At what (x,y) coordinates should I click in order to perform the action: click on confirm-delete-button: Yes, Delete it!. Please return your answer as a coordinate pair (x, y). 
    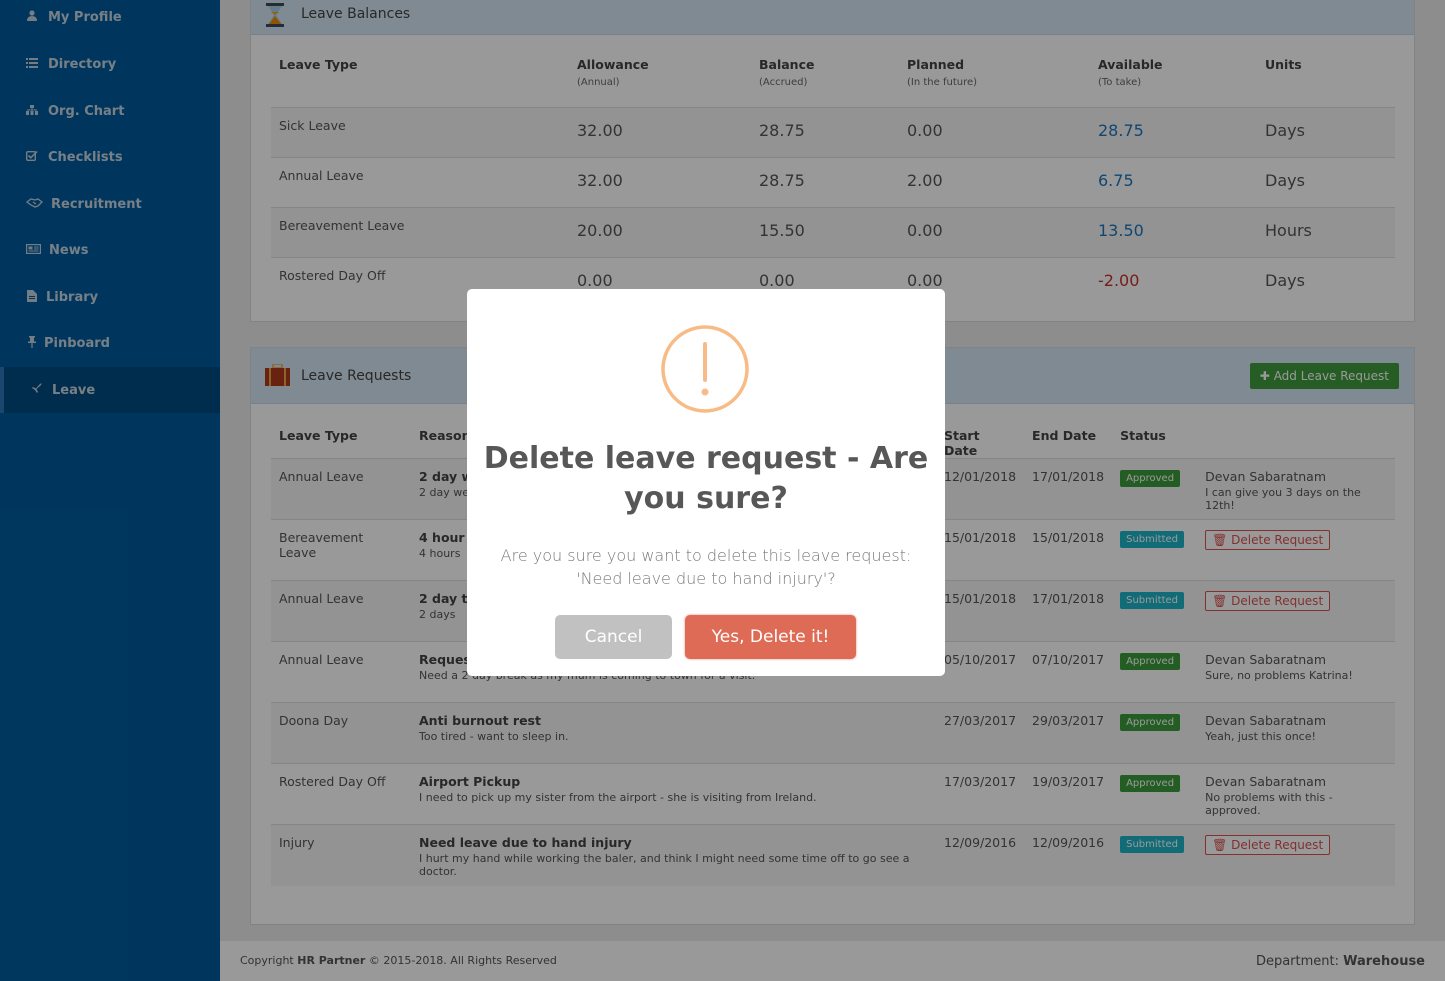
    Looking at the image, I should click on (770, 637).